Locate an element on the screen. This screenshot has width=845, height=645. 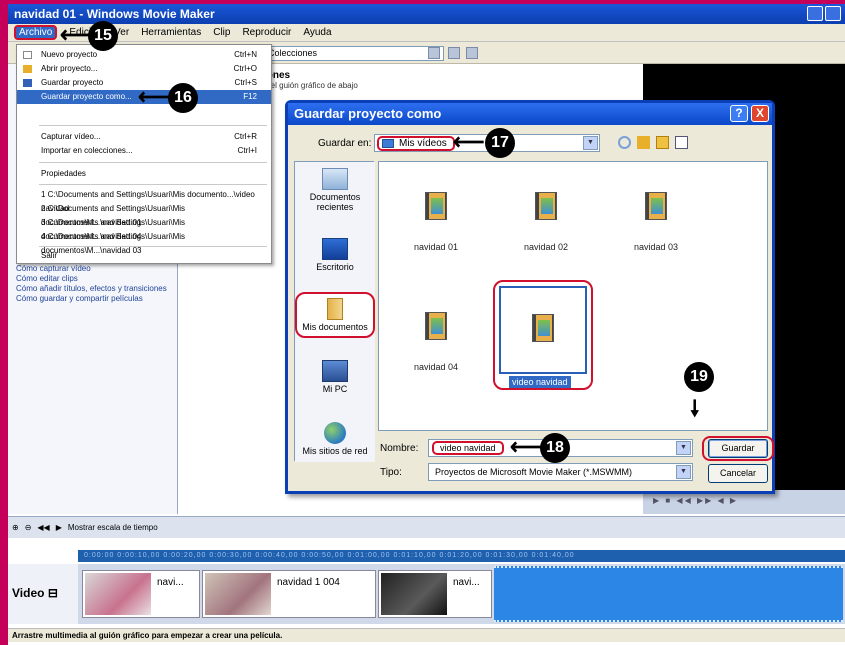
timeline-toolbar: ⊕ ⊖ ◀◀ ▶ Mostrar escala de tiempo is located at coordinates (426, 527).